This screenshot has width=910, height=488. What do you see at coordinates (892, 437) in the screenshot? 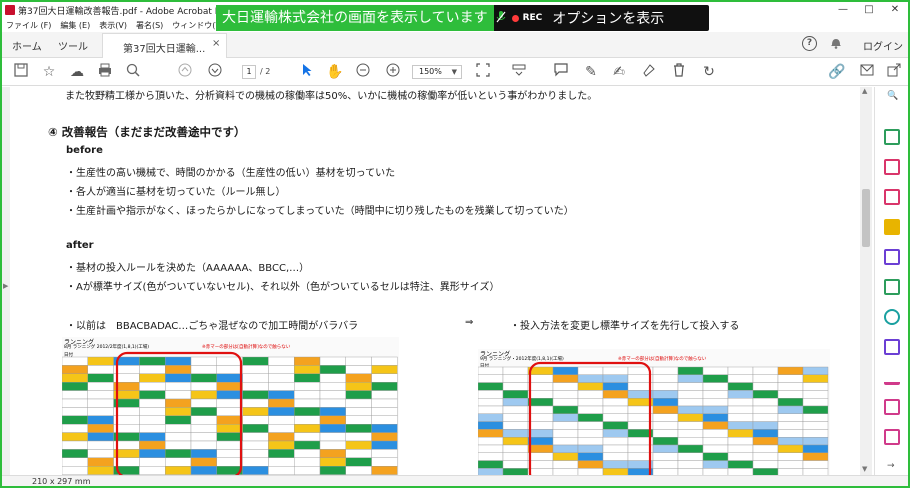
I see `print-production-icon` at bounding box center [892, 437].